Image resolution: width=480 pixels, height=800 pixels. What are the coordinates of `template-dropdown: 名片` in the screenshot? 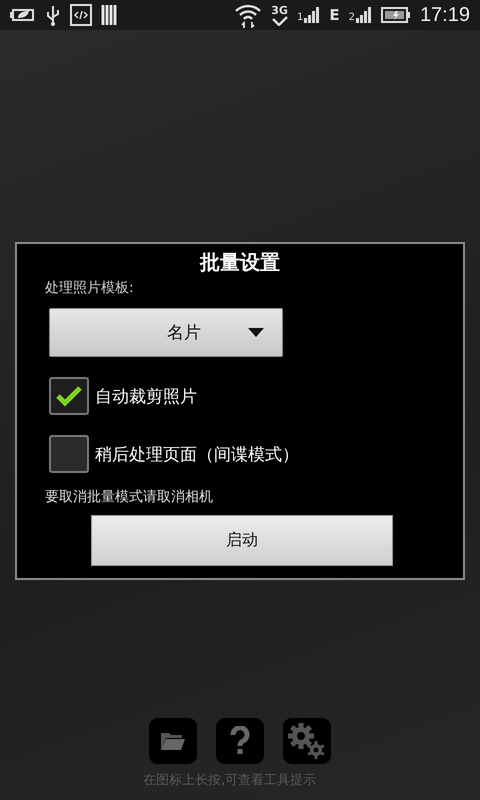 It's located at (166, 332).